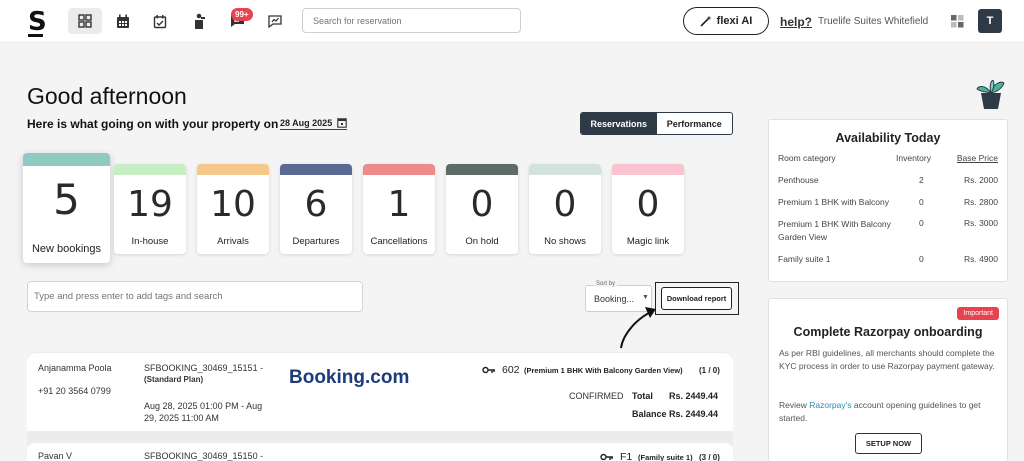  Describe the element at coordinates (709, 457) in the screenshot. I see `room-count: (3 / 0)` at that location.